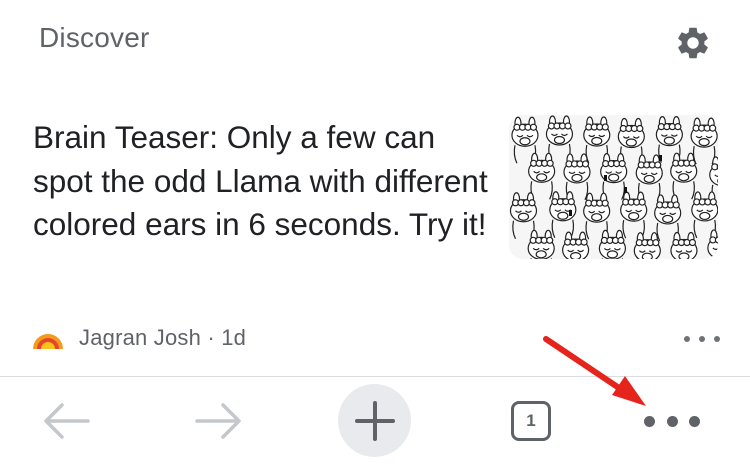 The image size is (750, 465). I want to click on forward-arrow-icon, so click(218, 421).